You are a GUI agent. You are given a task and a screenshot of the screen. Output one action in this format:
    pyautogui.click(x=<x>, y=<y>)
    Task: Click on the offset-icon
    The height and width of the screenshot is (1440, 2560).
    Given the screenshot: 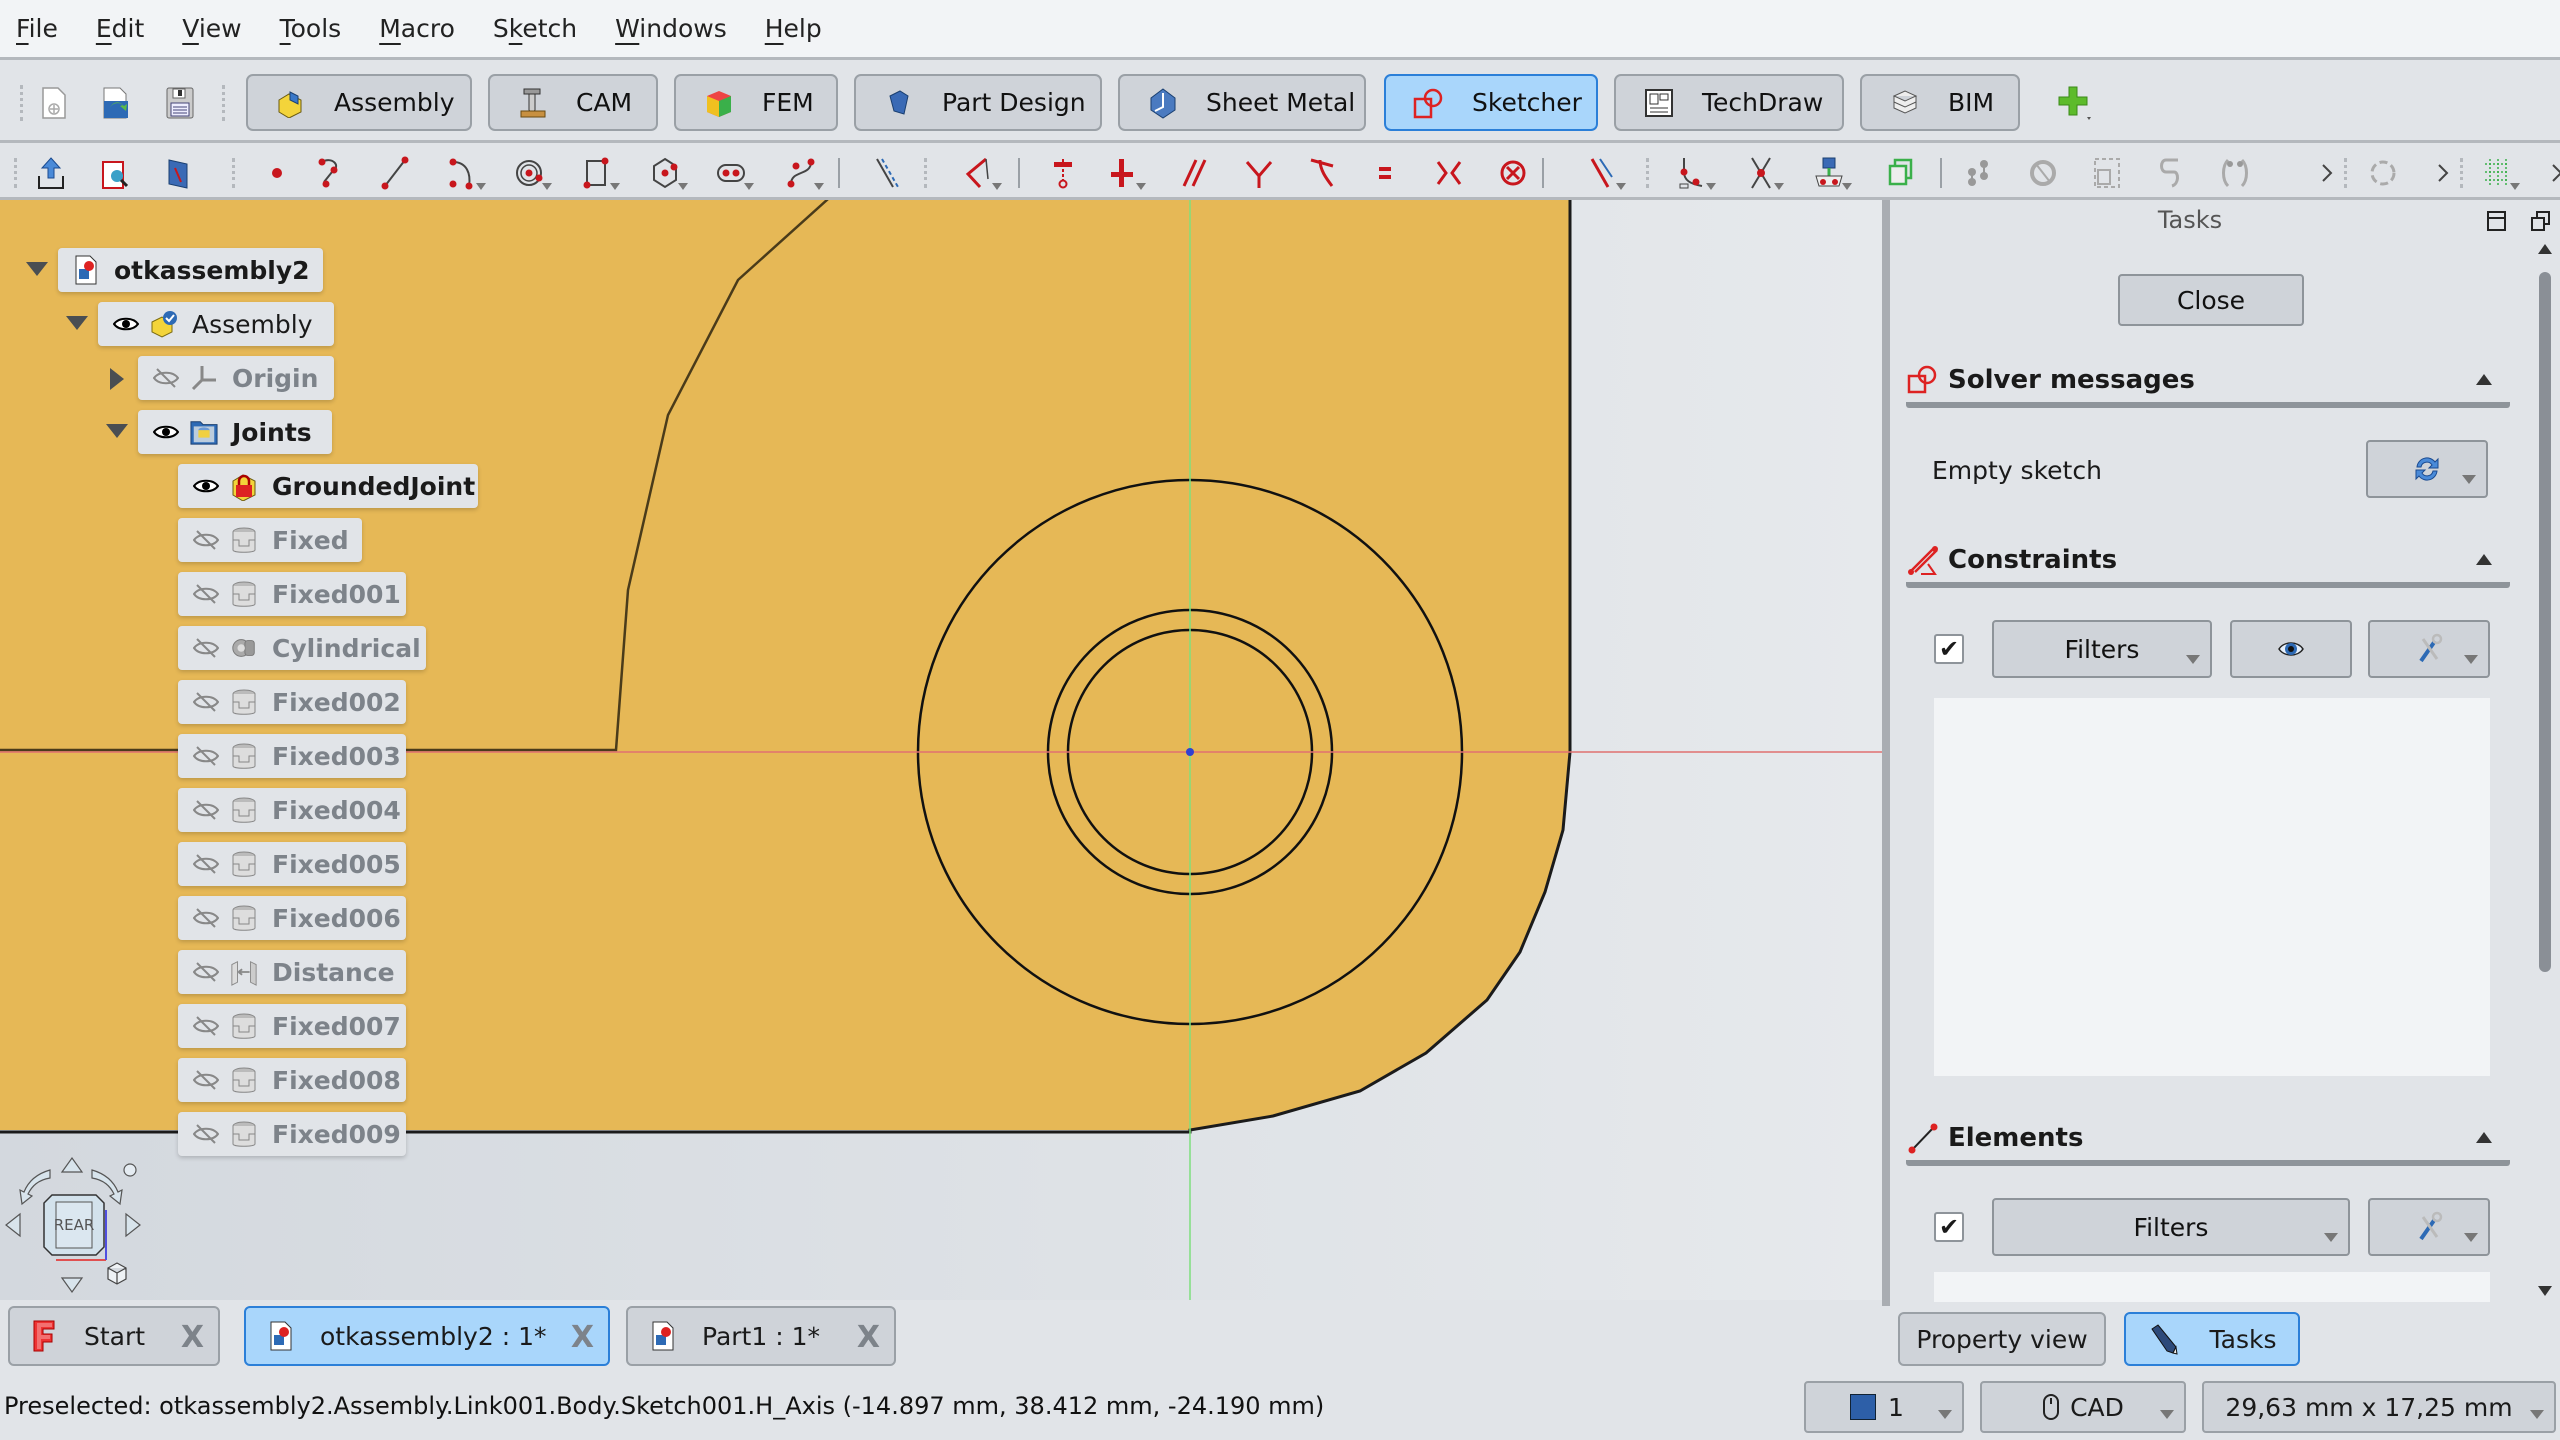 What is the action you would take?
    pyautogui.click(x=2171, y=173)
    